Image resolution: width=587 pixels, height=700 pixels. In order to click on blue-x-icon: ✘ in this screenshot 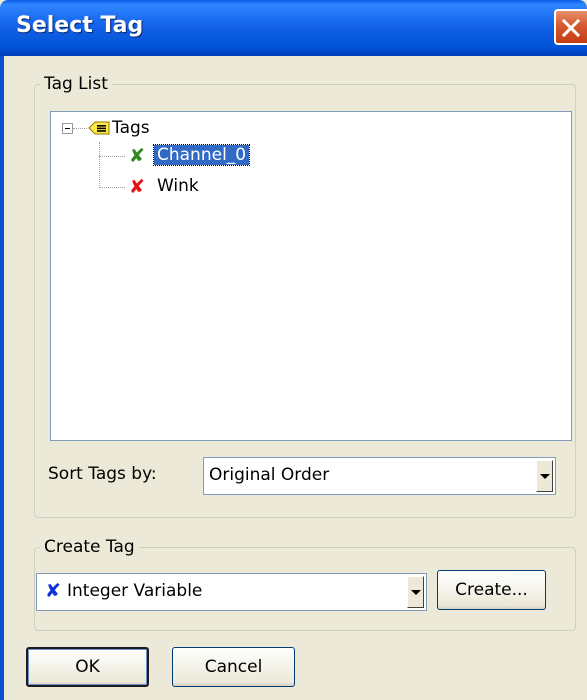, I will do `click(53, 591)`.